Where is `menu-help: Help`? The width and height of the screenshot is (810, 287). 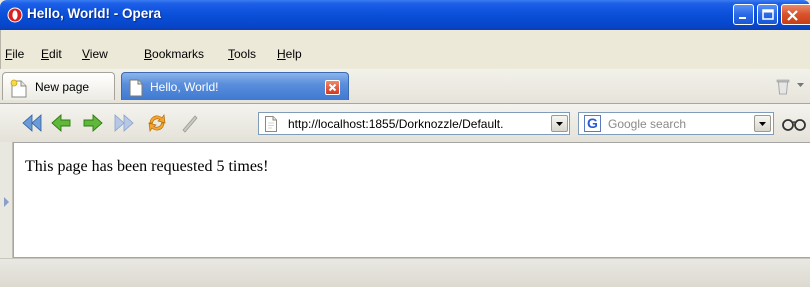
menu-help: Help is located at coordinates (289, 54).